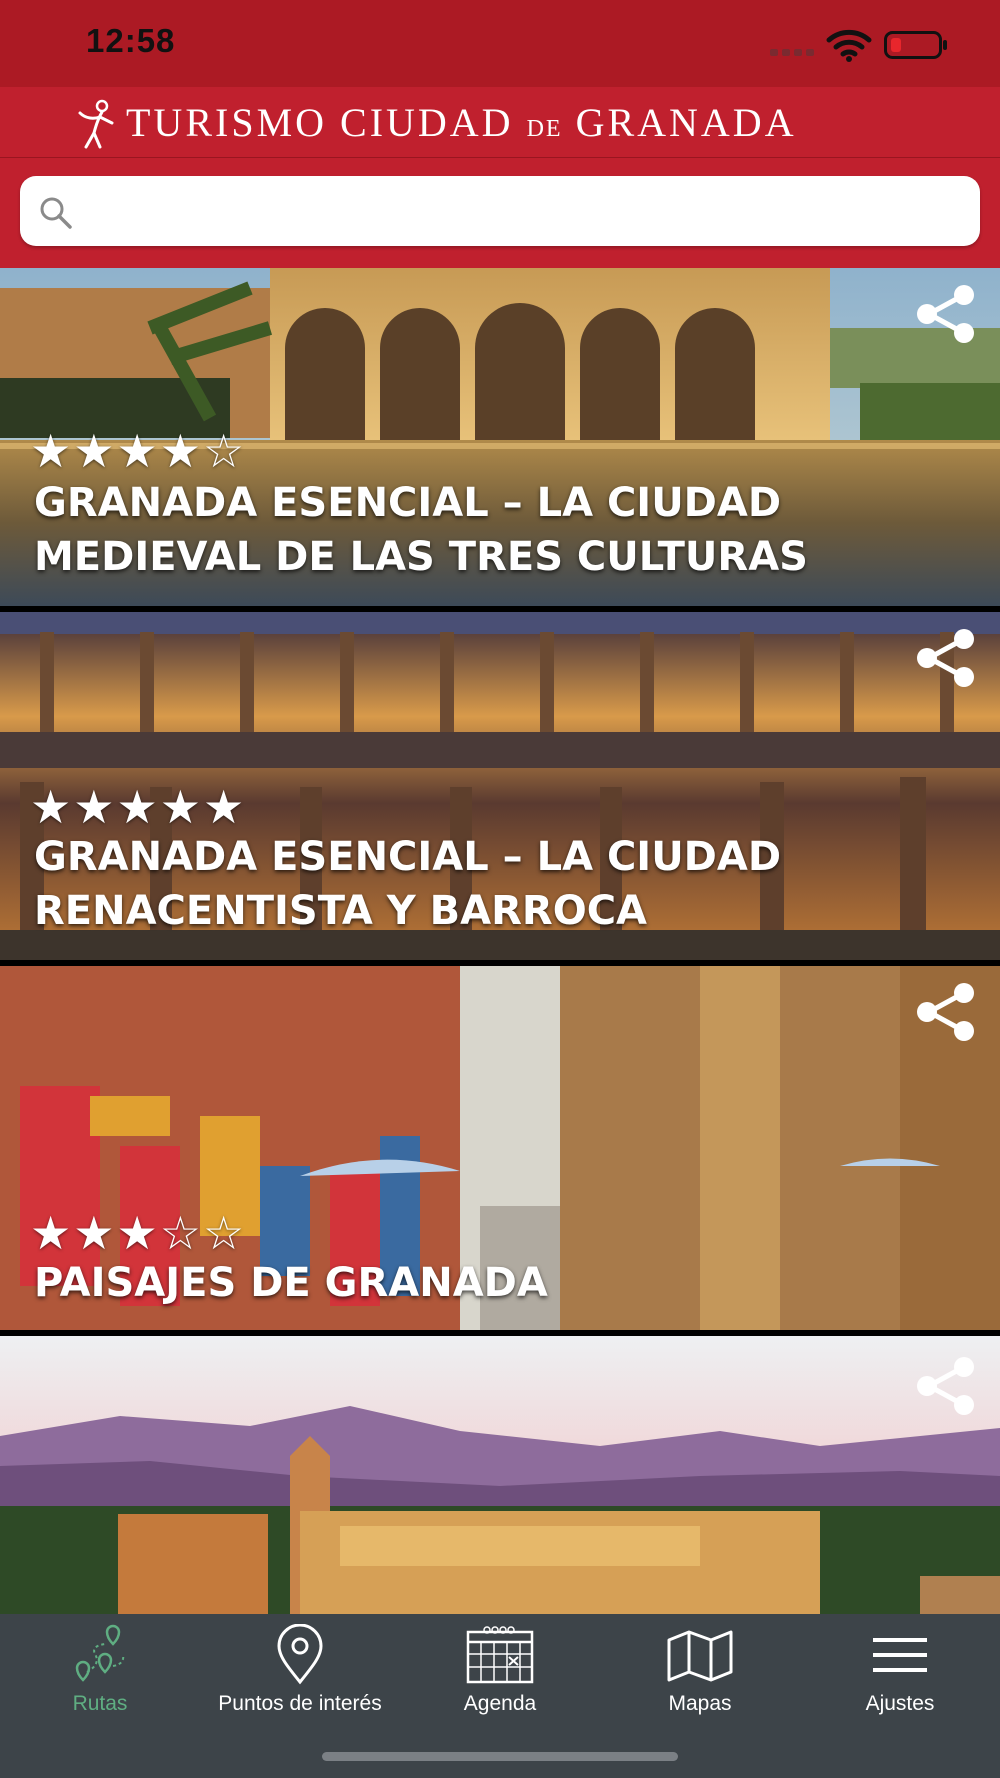 This screenshot has width=1000, height=1778. What do you see at coordinates (300, 1654) in the screenshot?
I see `map-pin-icon` at bounding box center [300, 1654].